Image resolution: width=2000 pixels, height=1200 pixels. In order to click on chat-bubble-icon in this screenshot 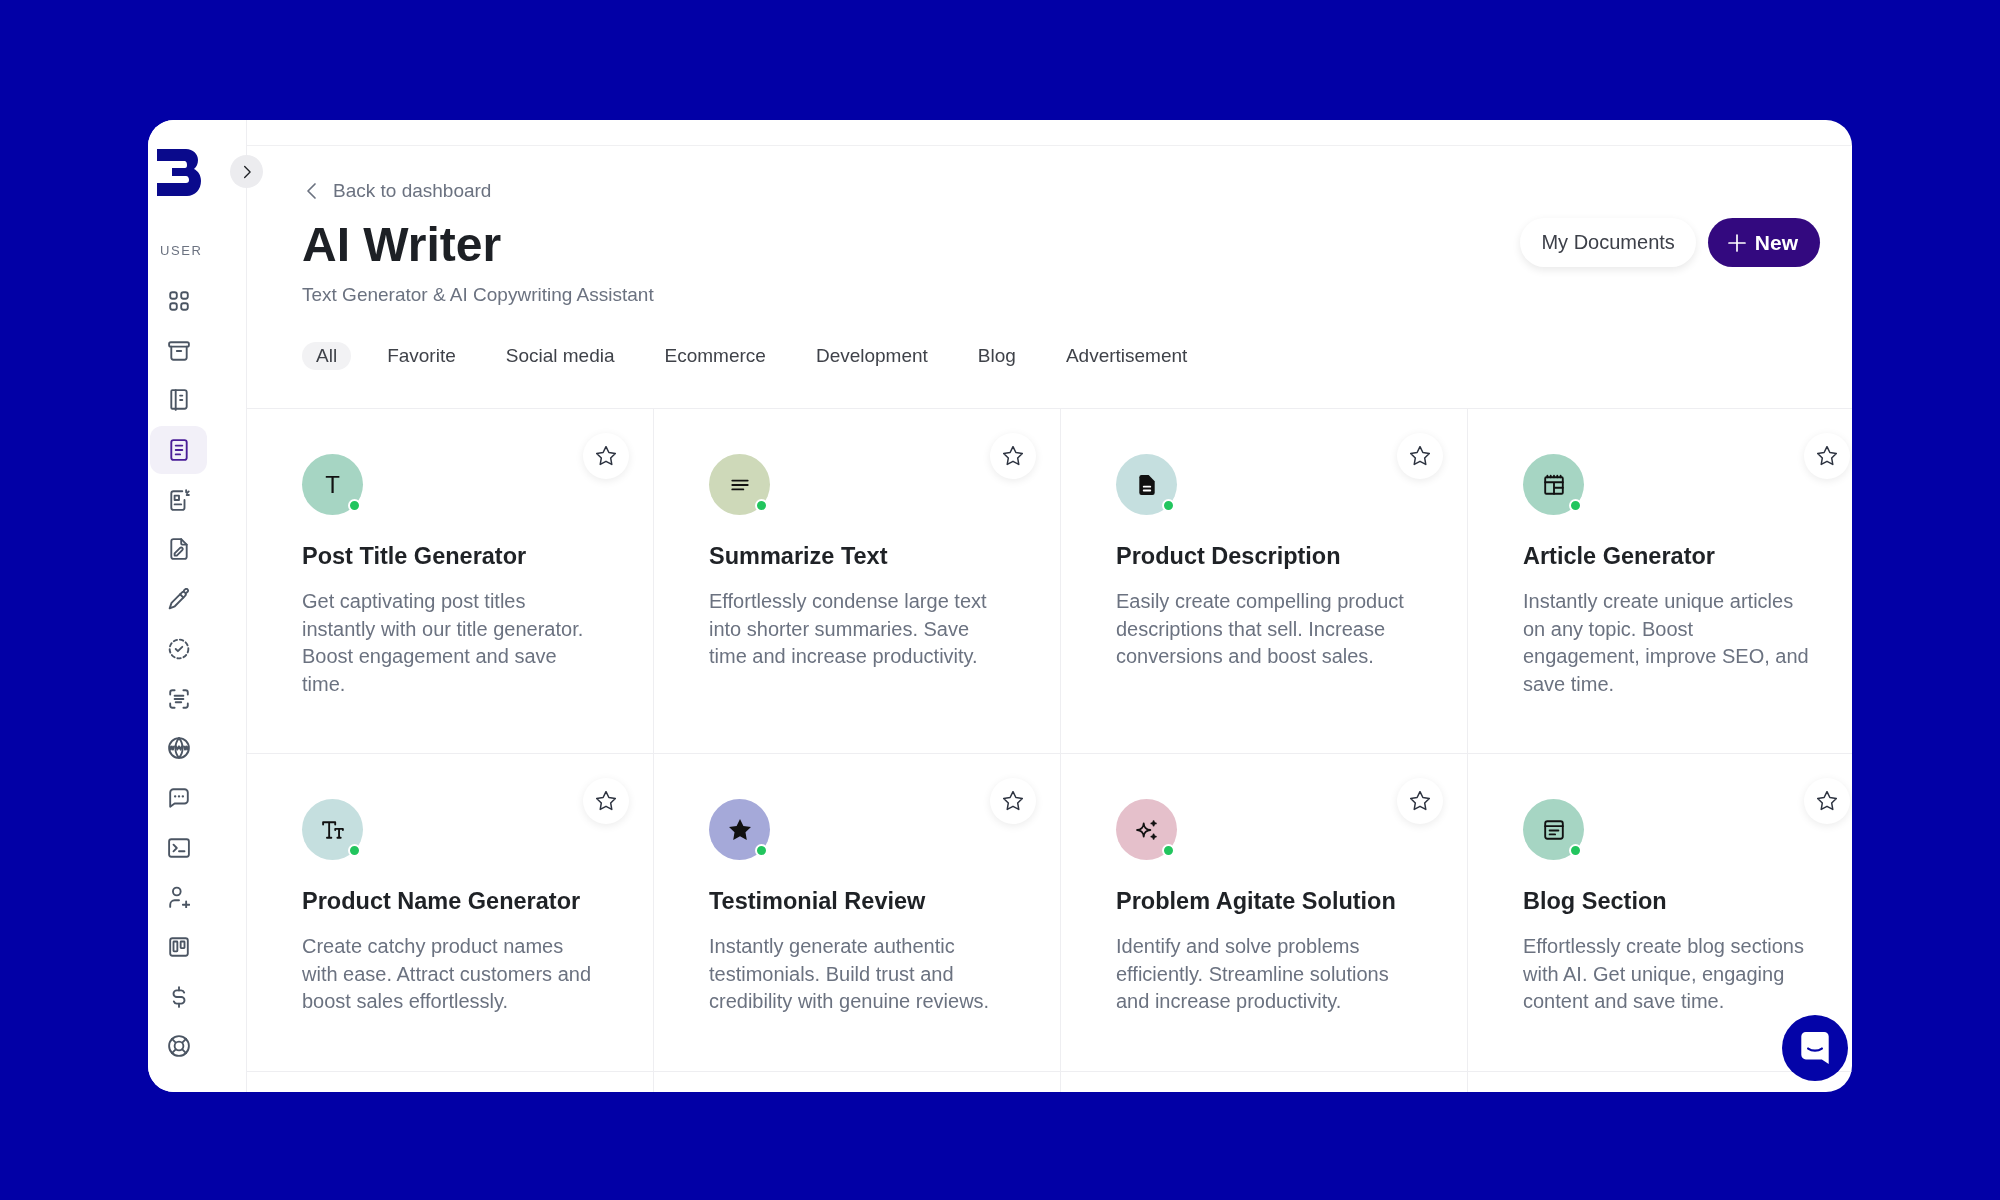, I will do `click(1815, 1048)`.